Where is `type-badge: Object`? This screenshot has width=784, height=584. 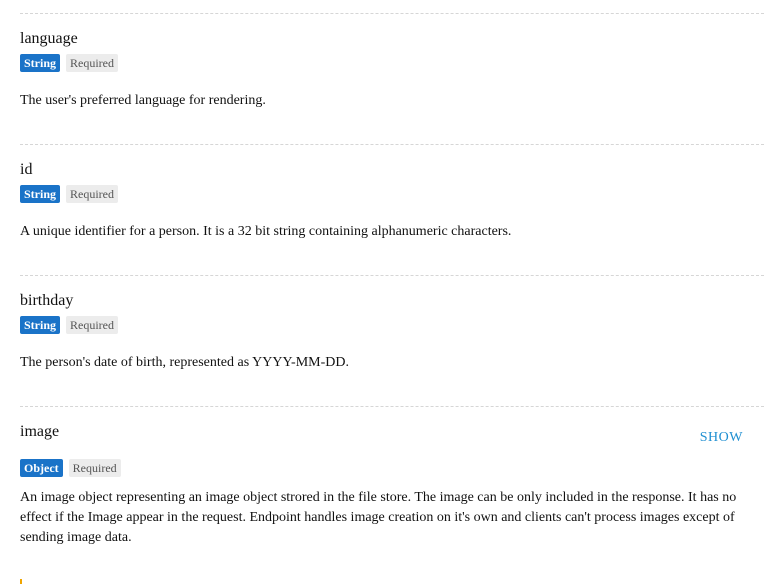
type-badge: Object is located at coordinates (41, 468).